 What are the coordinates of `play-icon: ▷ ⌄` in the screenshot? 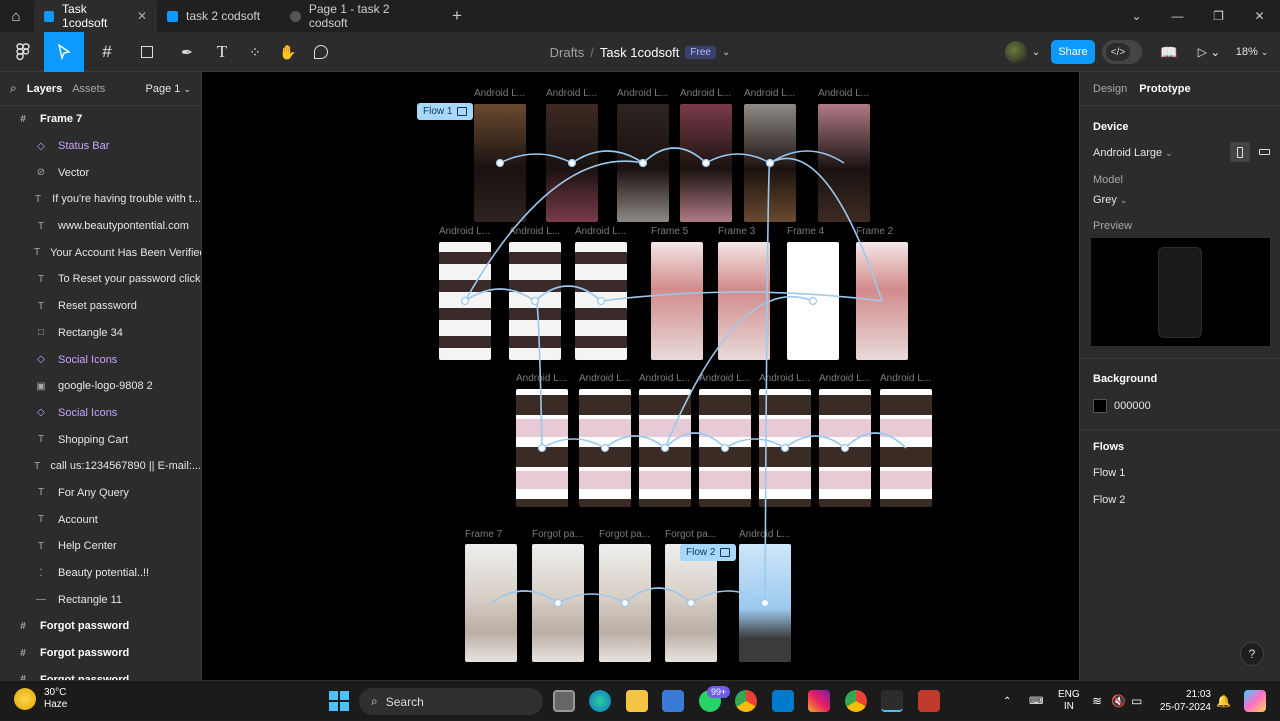 It's located at (1209, 52).